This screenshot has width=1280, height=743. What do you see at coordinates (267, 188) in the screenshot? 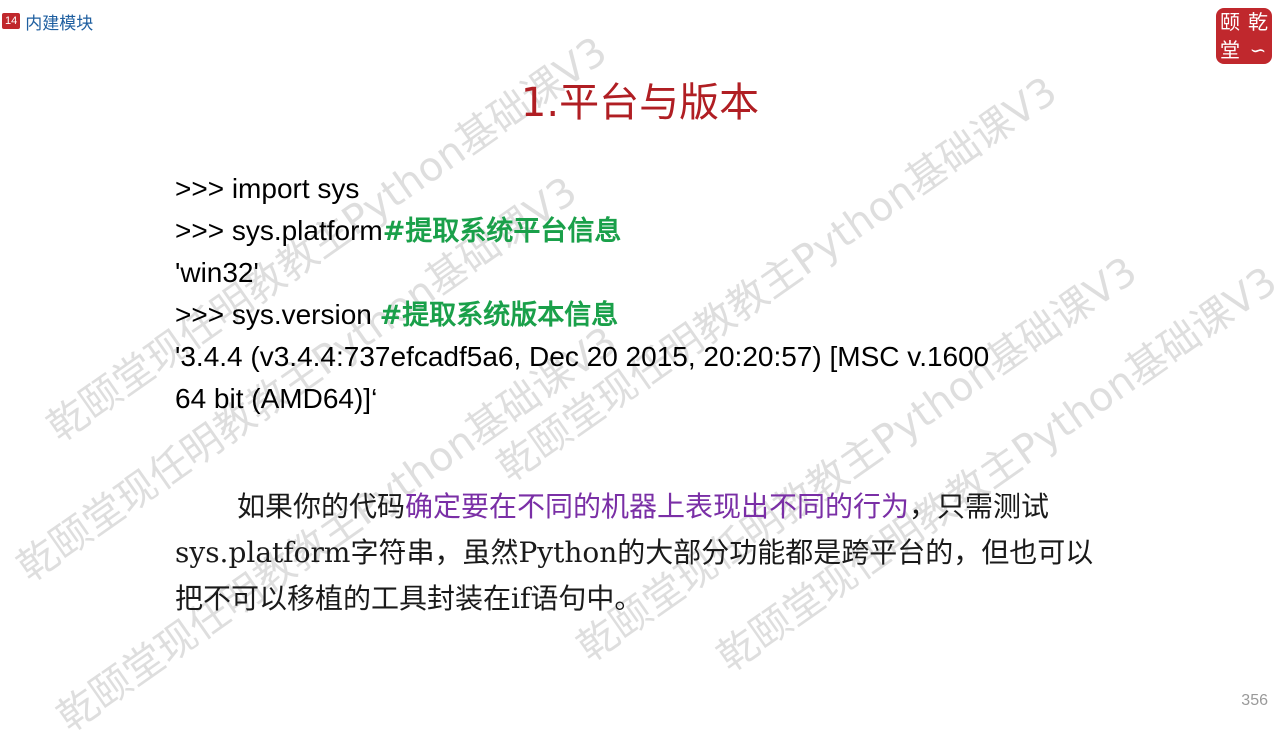
I see `code-text: >>> import sys` at bounding box center [267, 188].